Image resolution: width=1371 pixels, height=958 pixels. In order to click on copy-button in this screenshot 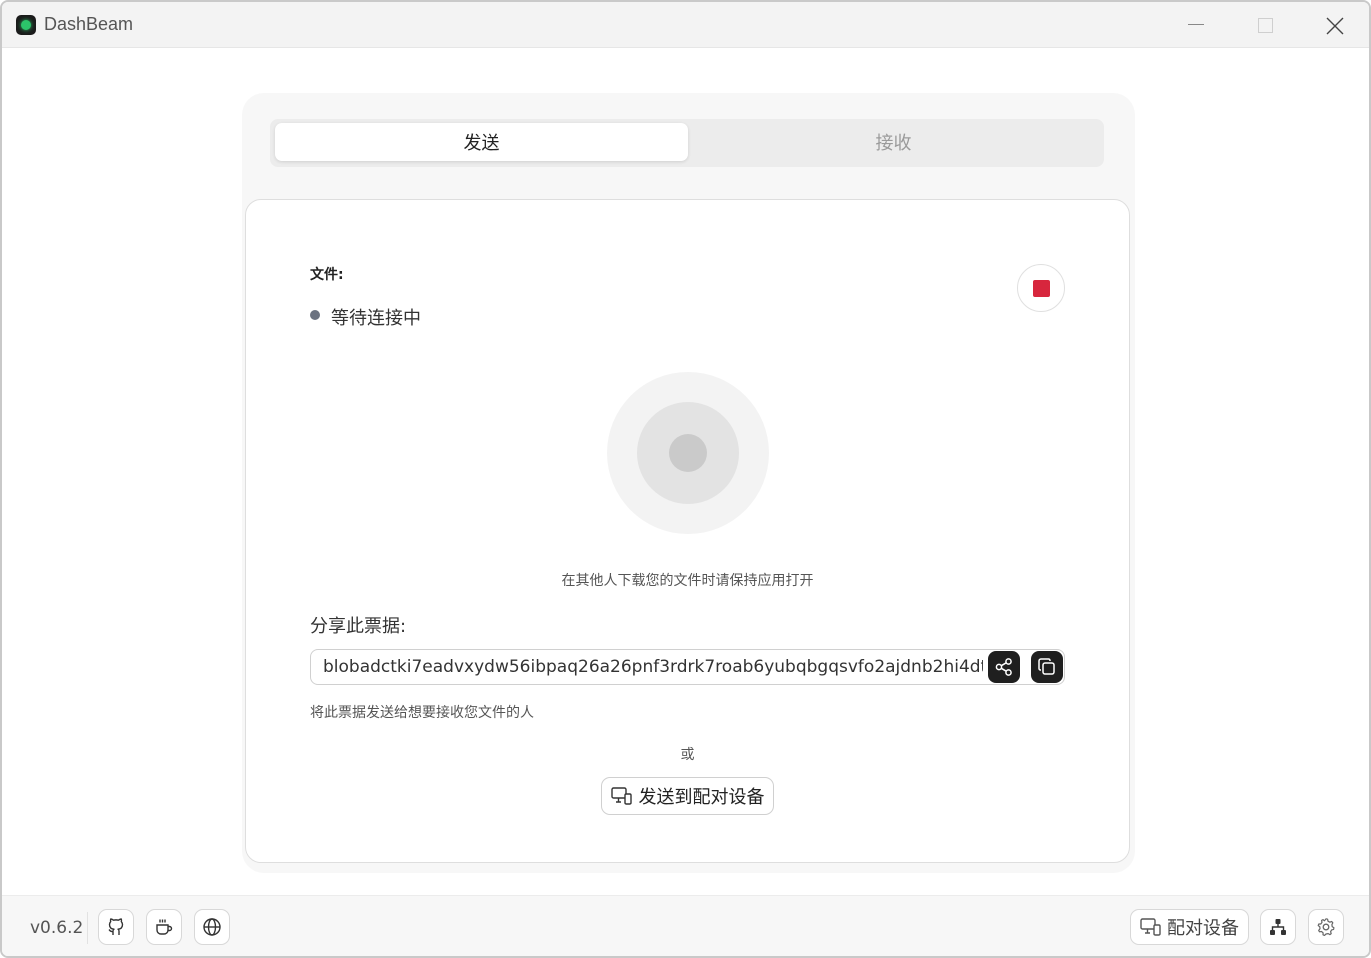, I will do `click(1047, 667)`.